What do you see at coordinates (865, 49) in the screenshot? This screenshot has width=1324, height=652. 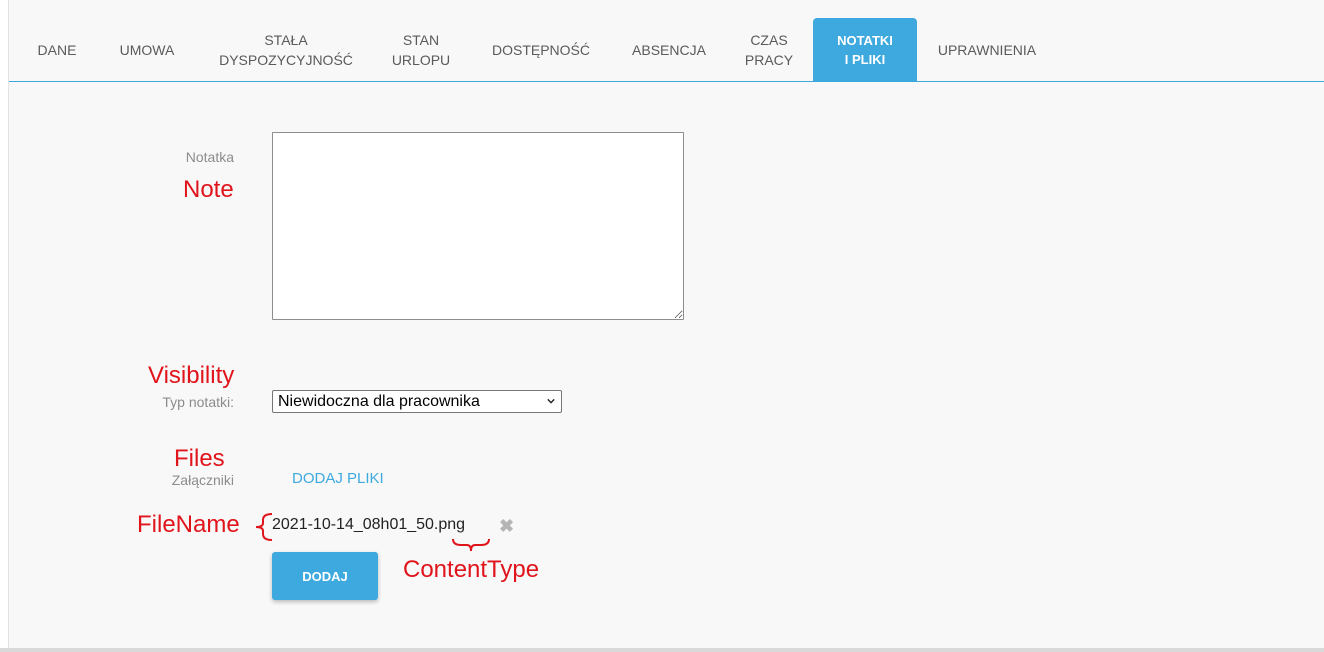 I see `tab-notatki-i-pliki: NOTATKI I PLIKI` at bounding box center [865, 49].